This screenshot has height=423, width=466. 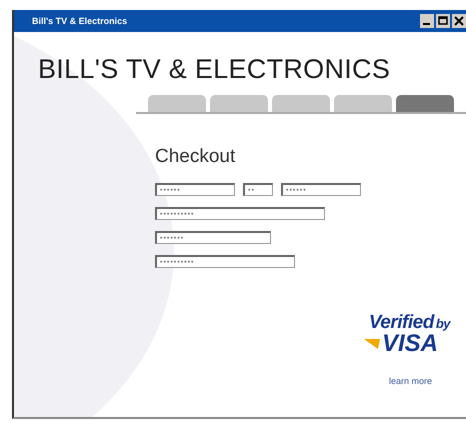 I want to click on verified-by-visa-logo: Verifiedby VISA, so click(x=407, y=335).